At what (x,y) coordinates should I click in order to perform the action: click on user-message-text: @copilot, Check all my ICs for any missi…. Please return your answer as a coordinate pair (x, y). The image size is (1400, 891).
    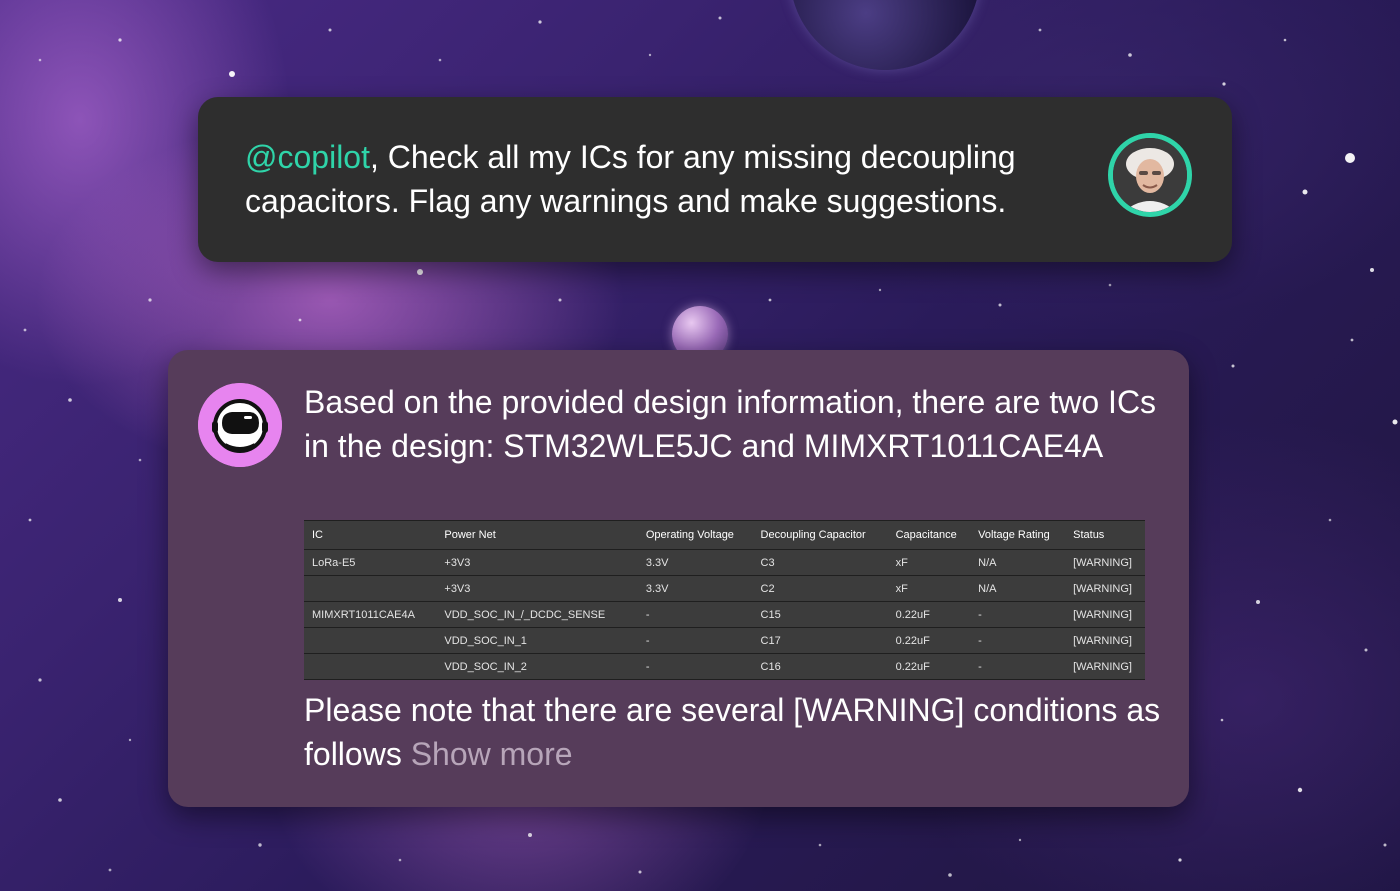
    Looking at the image, I should click on (670, 179).